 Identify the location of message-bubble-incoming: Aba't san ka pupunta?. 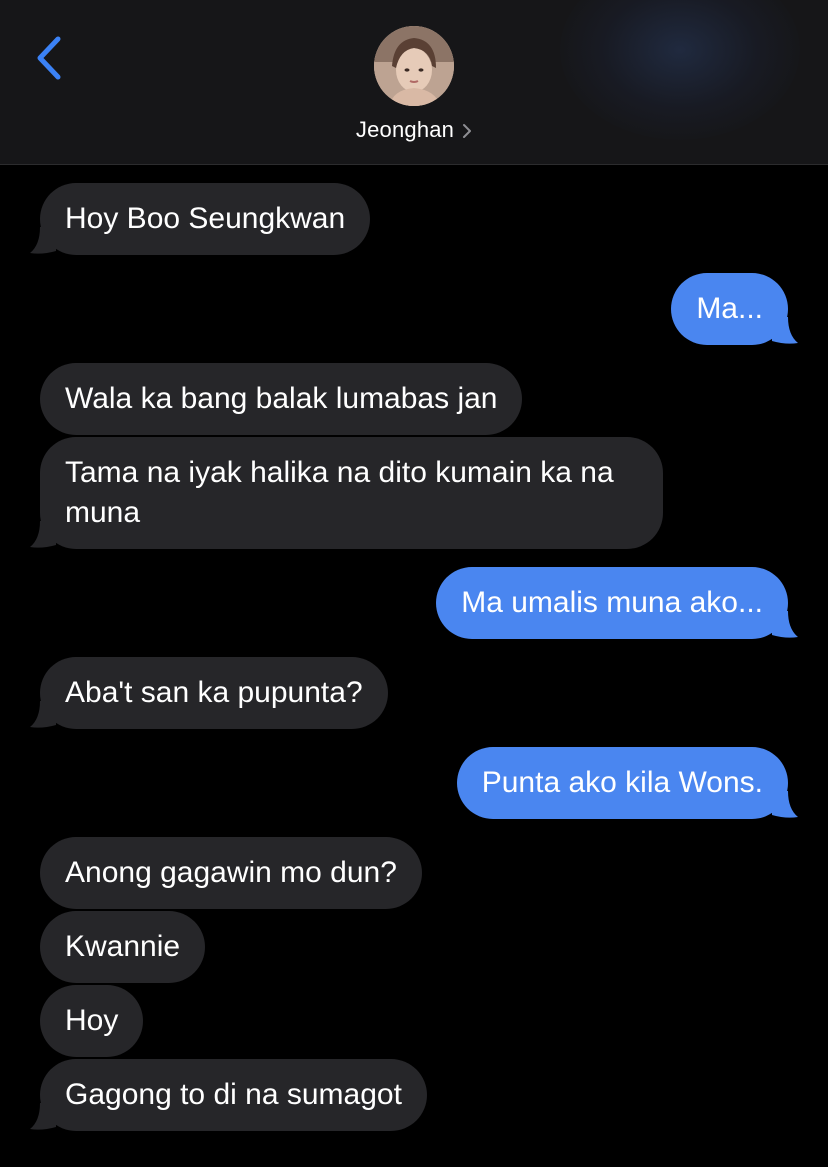
(209, 693).